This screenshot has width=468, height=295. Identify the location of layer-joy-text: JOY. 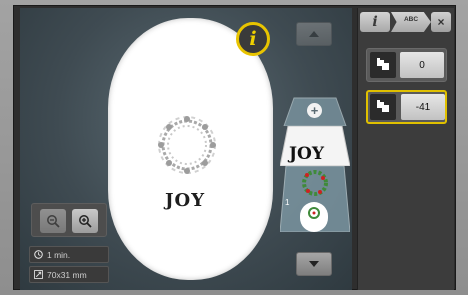
(306, 154).